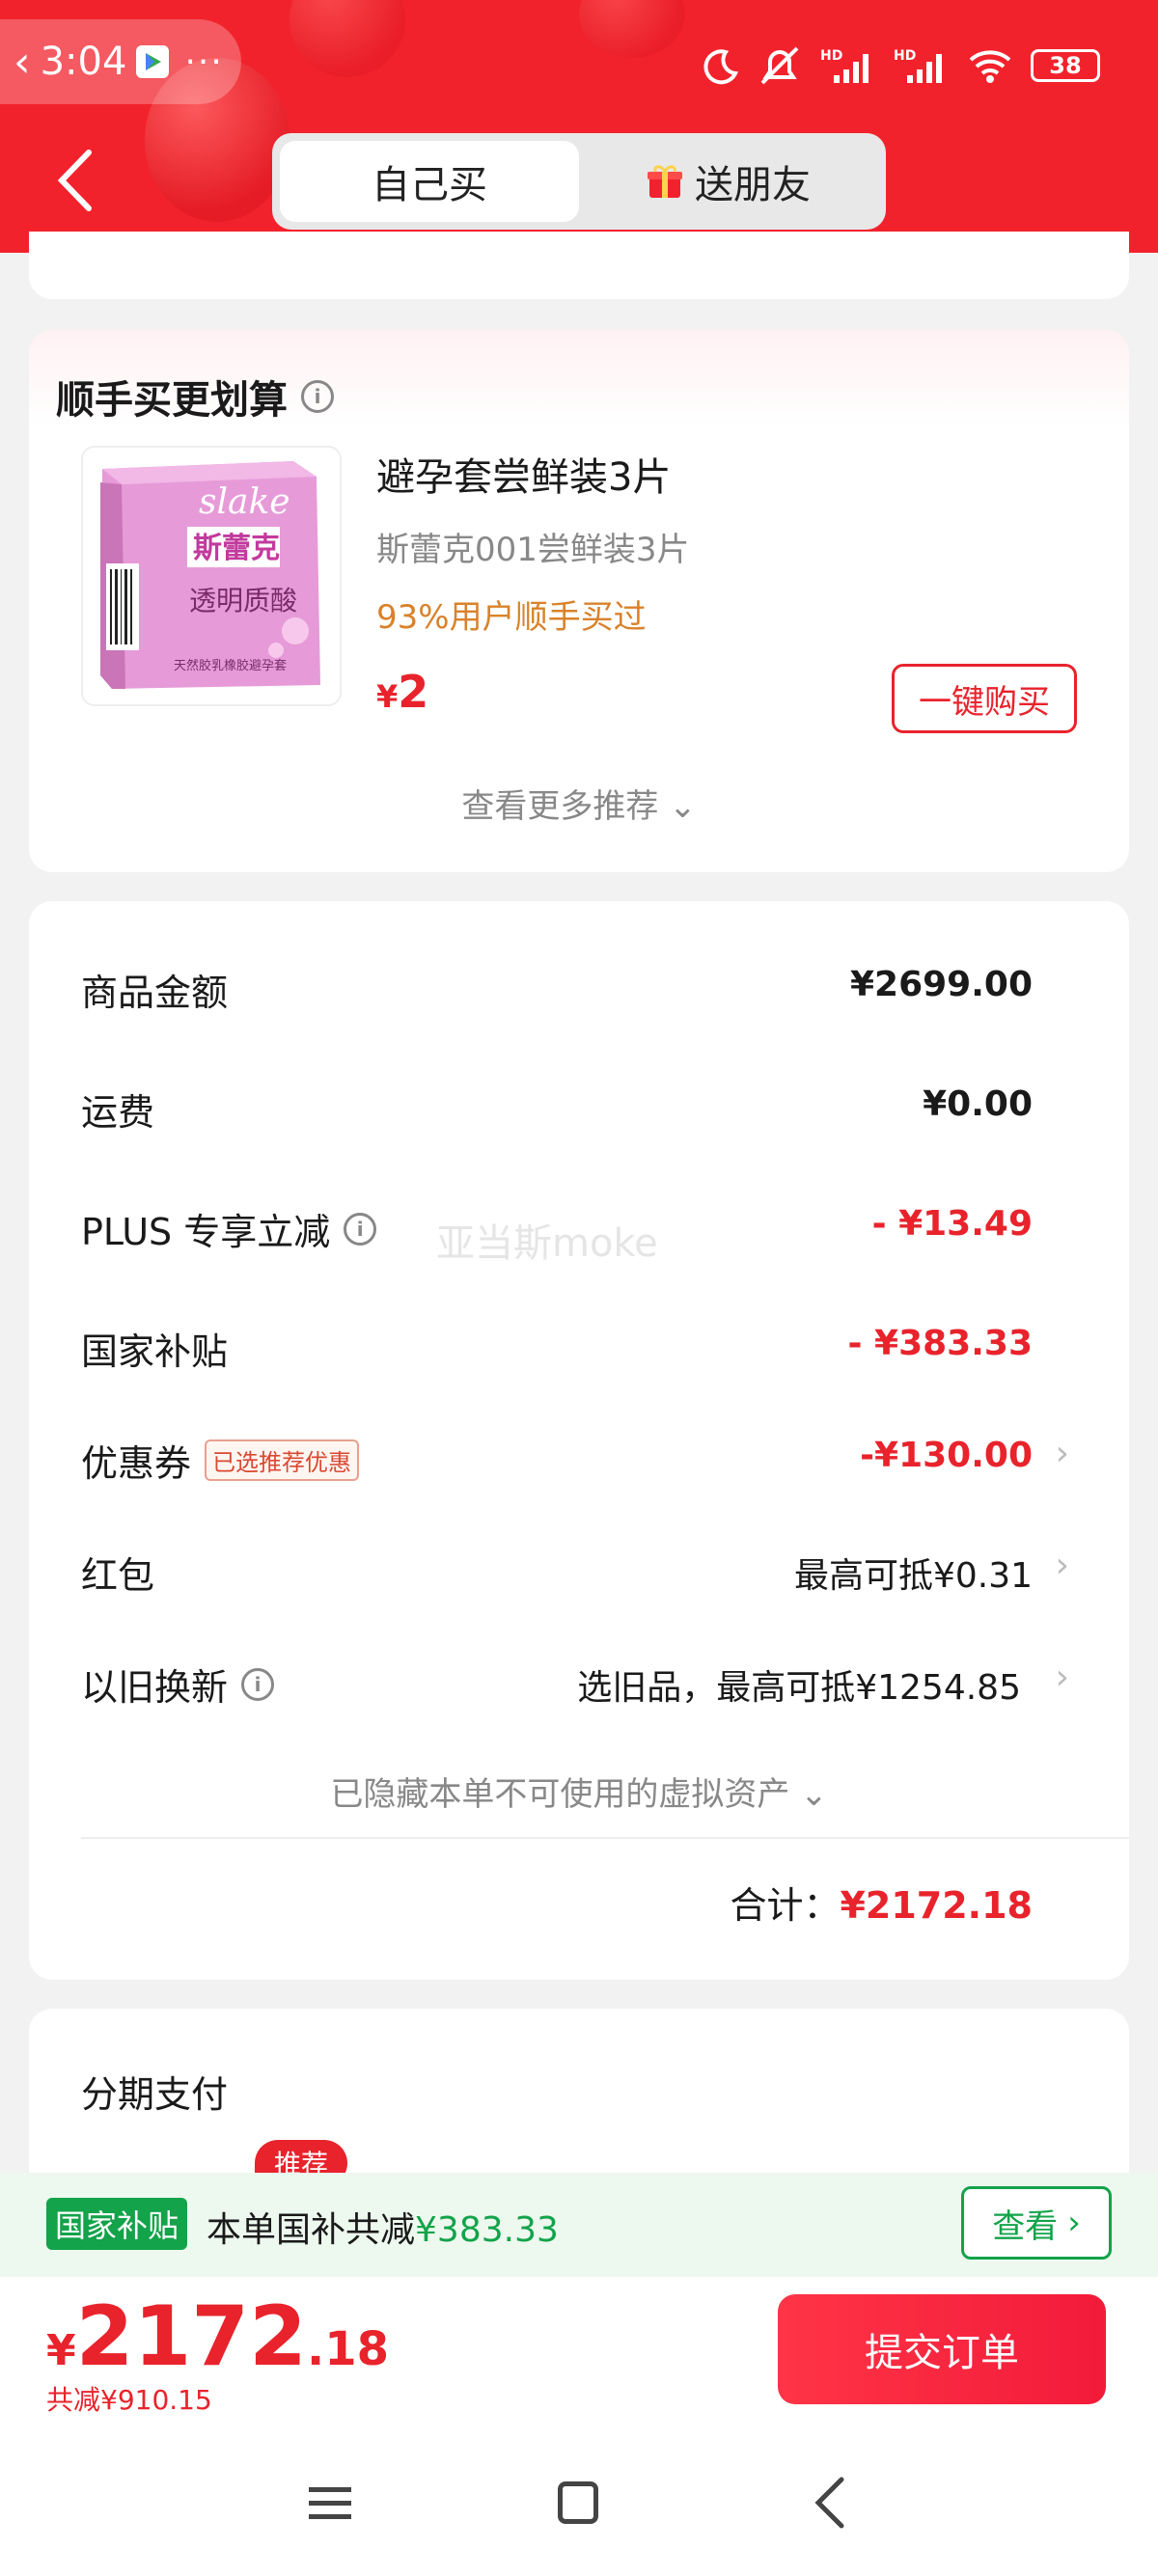  Describe the element at coordinates (155, 993) in the screenshot. I see `row-label-text: 商品金额` at that location.